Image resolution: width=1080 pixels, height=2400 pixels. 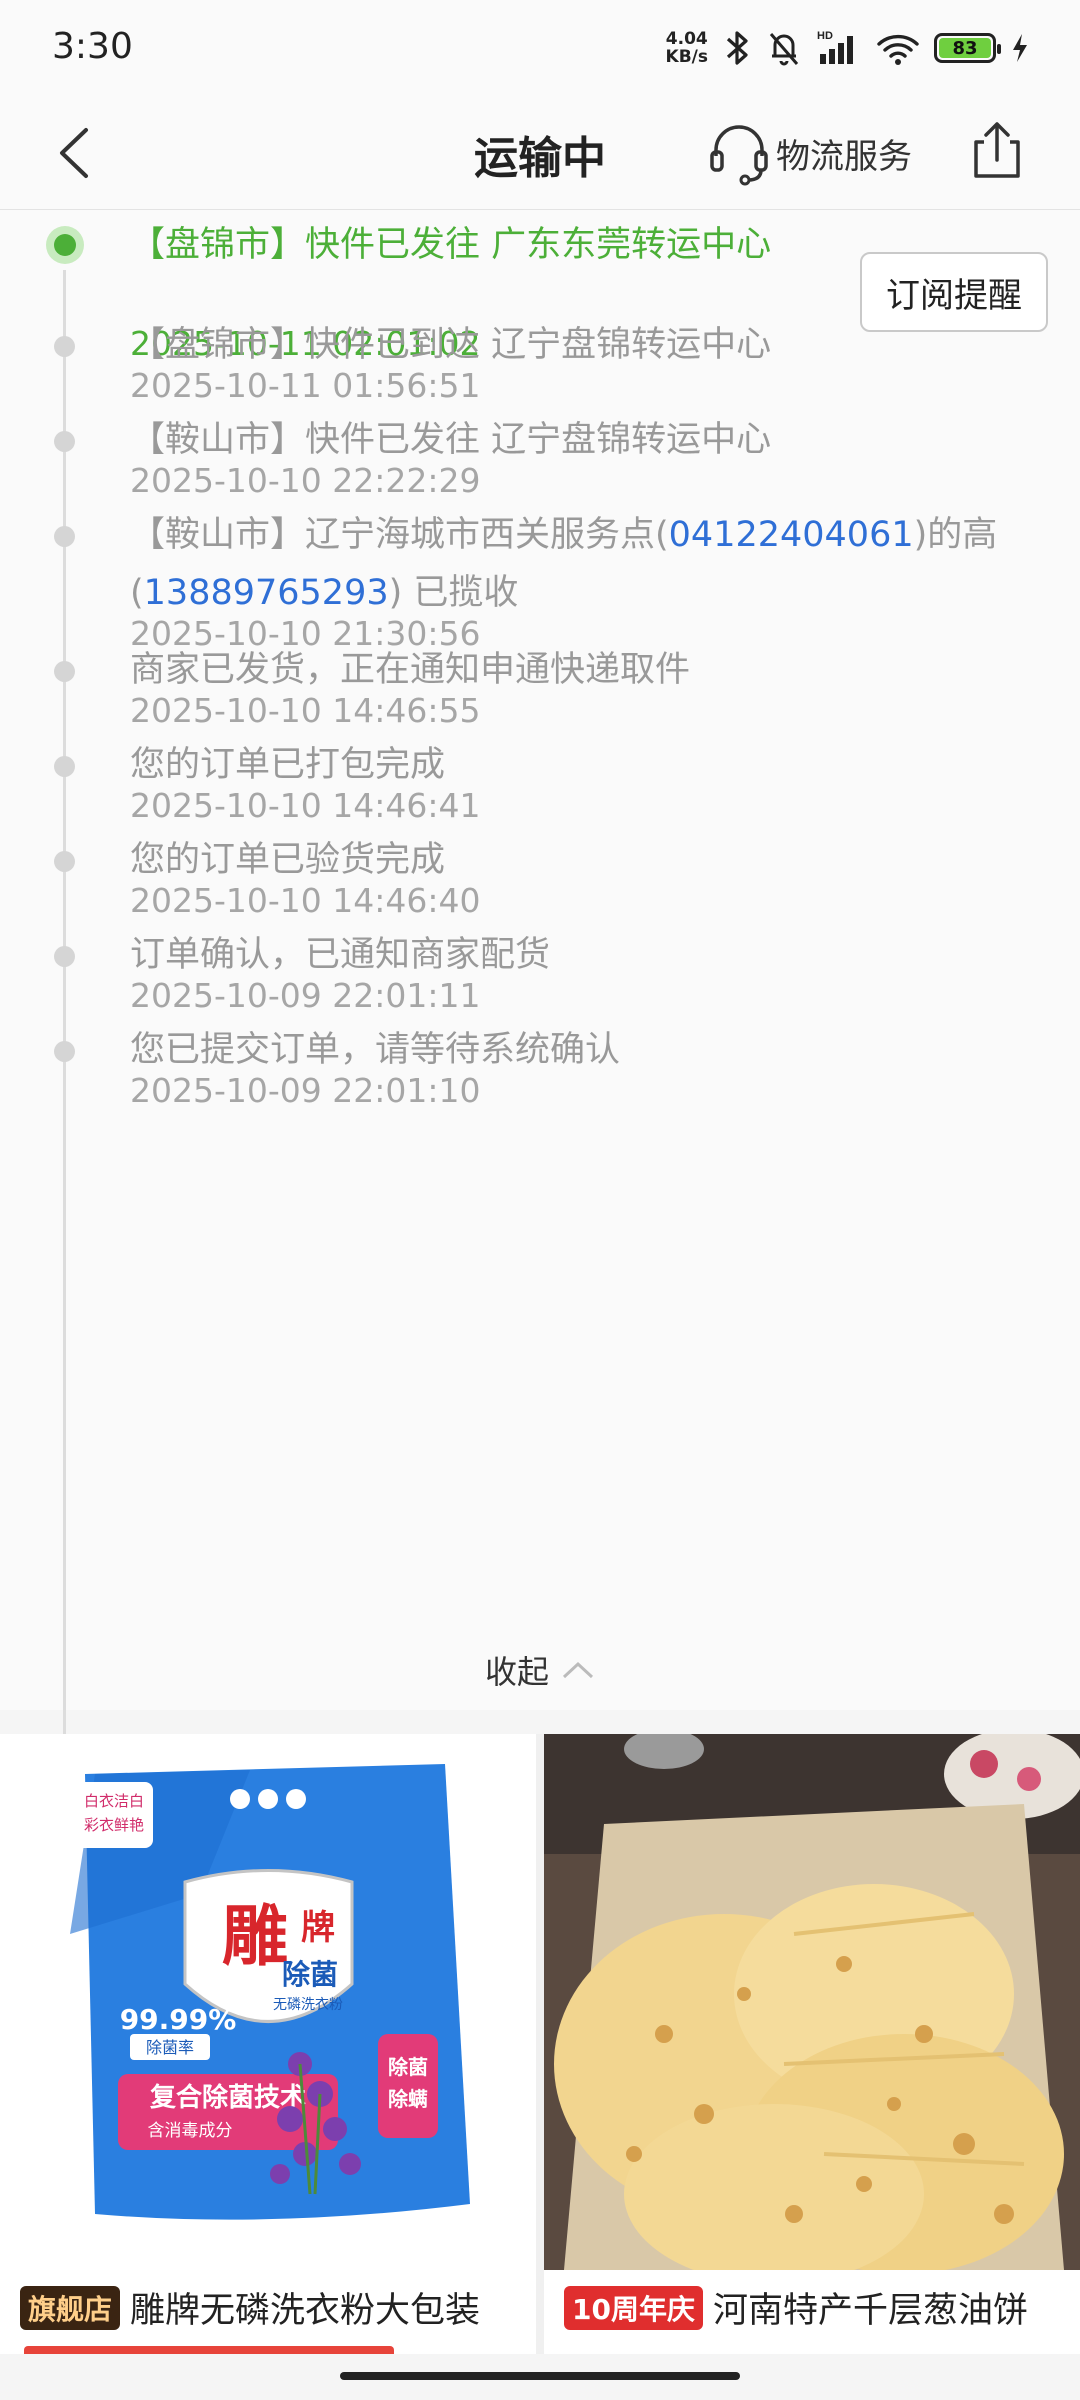 I want to click on timeline-timestamp: 2025-10-10 14:46:40, so click(x=305, y=900).